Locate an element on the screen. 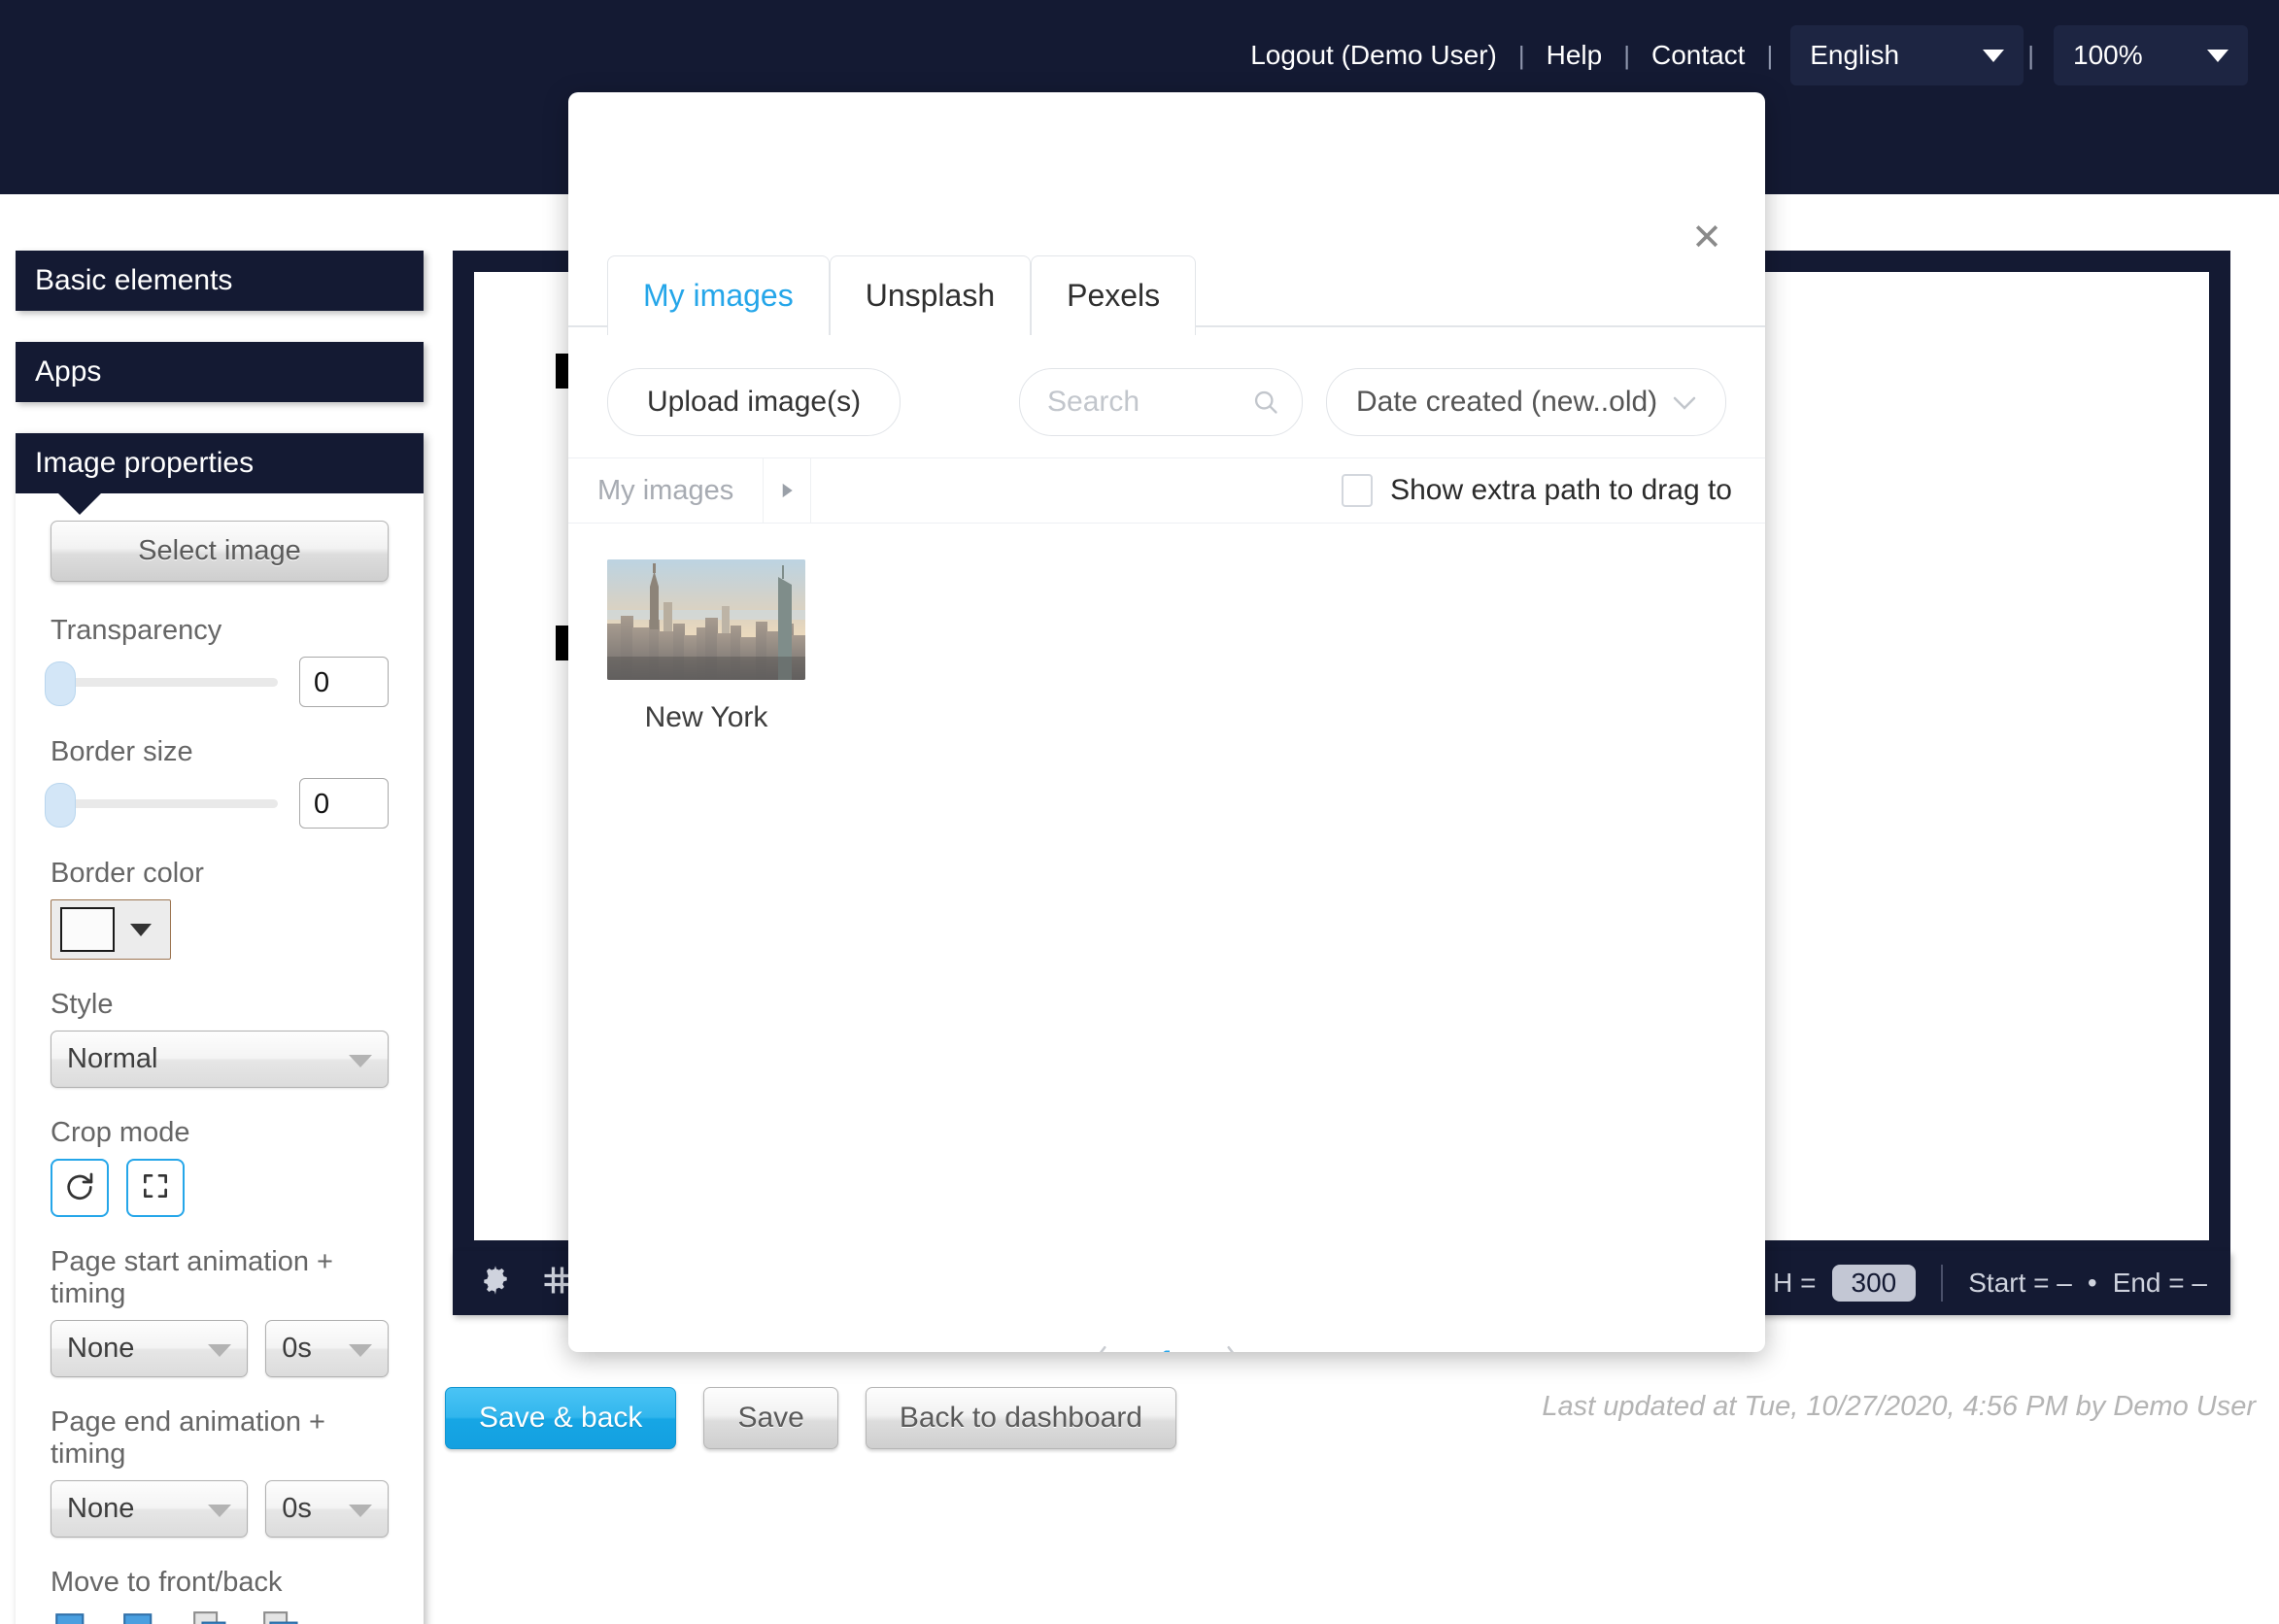 The height and width of the screenshot is (1624, 2279). breadcrumb-row: My images Show extra path to drag to is located at coordinates (1166, 490).